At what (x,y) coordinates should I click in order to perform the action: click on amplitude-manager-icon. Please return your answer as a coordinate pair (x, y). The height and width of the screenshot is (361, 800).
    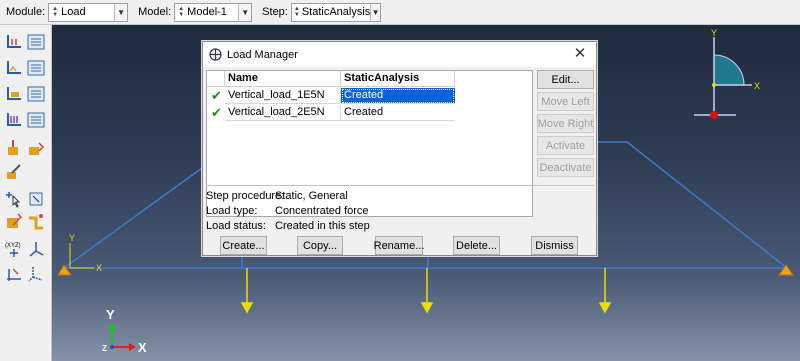
    Looking at the image, I should click on (36, 148).